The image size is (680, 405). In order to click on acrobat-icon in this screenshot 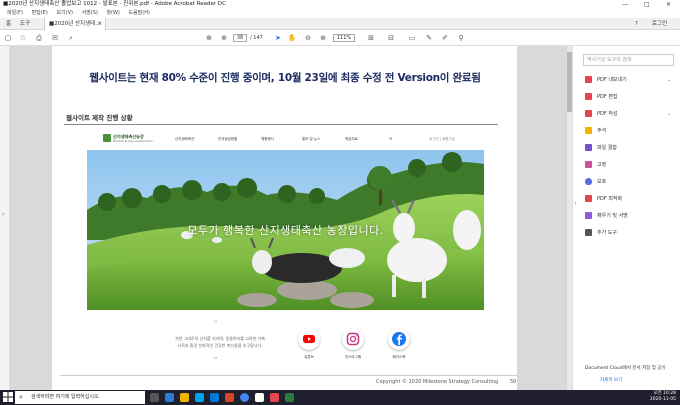, I will do `click(274, 397)`.